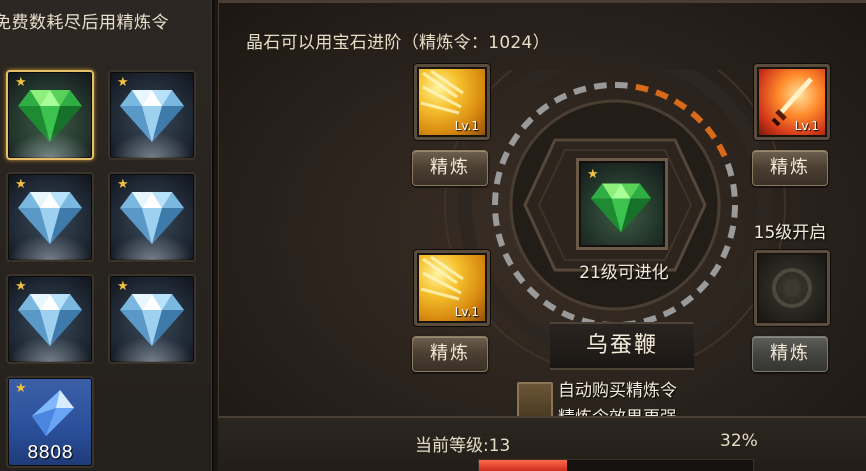  Describe the element at coordinates (53, 413) in the screenshot. I see `blue-crystal-icon` at that location.